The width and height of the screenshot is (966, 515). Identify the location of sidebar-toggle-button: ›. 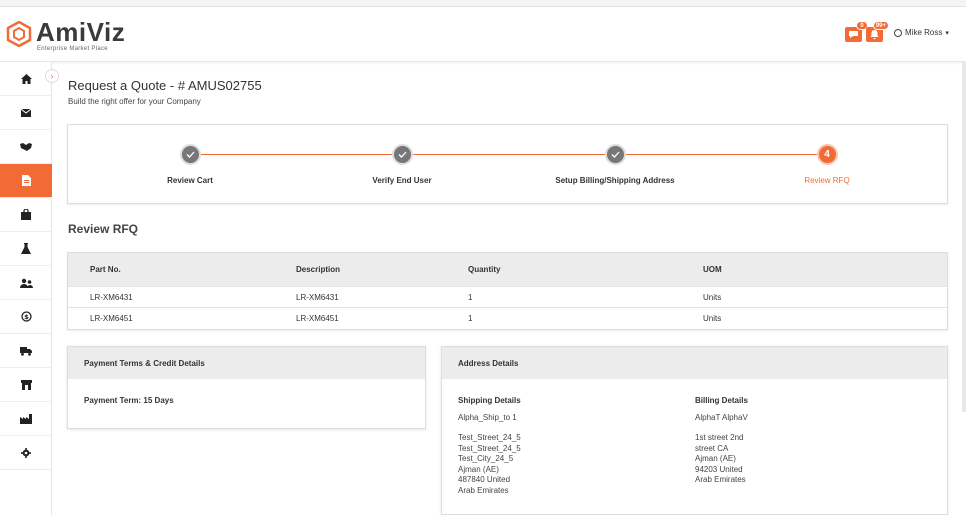
(52, 76).